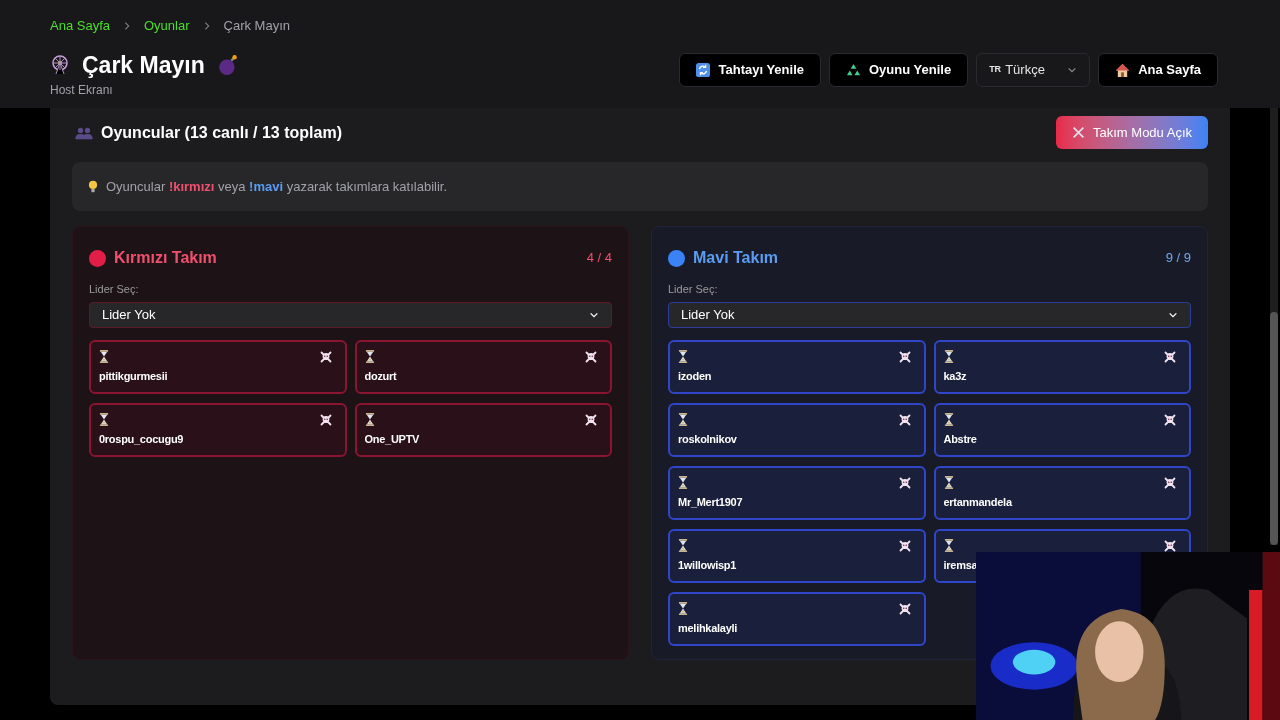 This screenshot has height=720, width=1280. Describe the element at coordinates (1132, 132) in the screenshot. I see `team-mode-button: Takım Modu Açık` at that location.